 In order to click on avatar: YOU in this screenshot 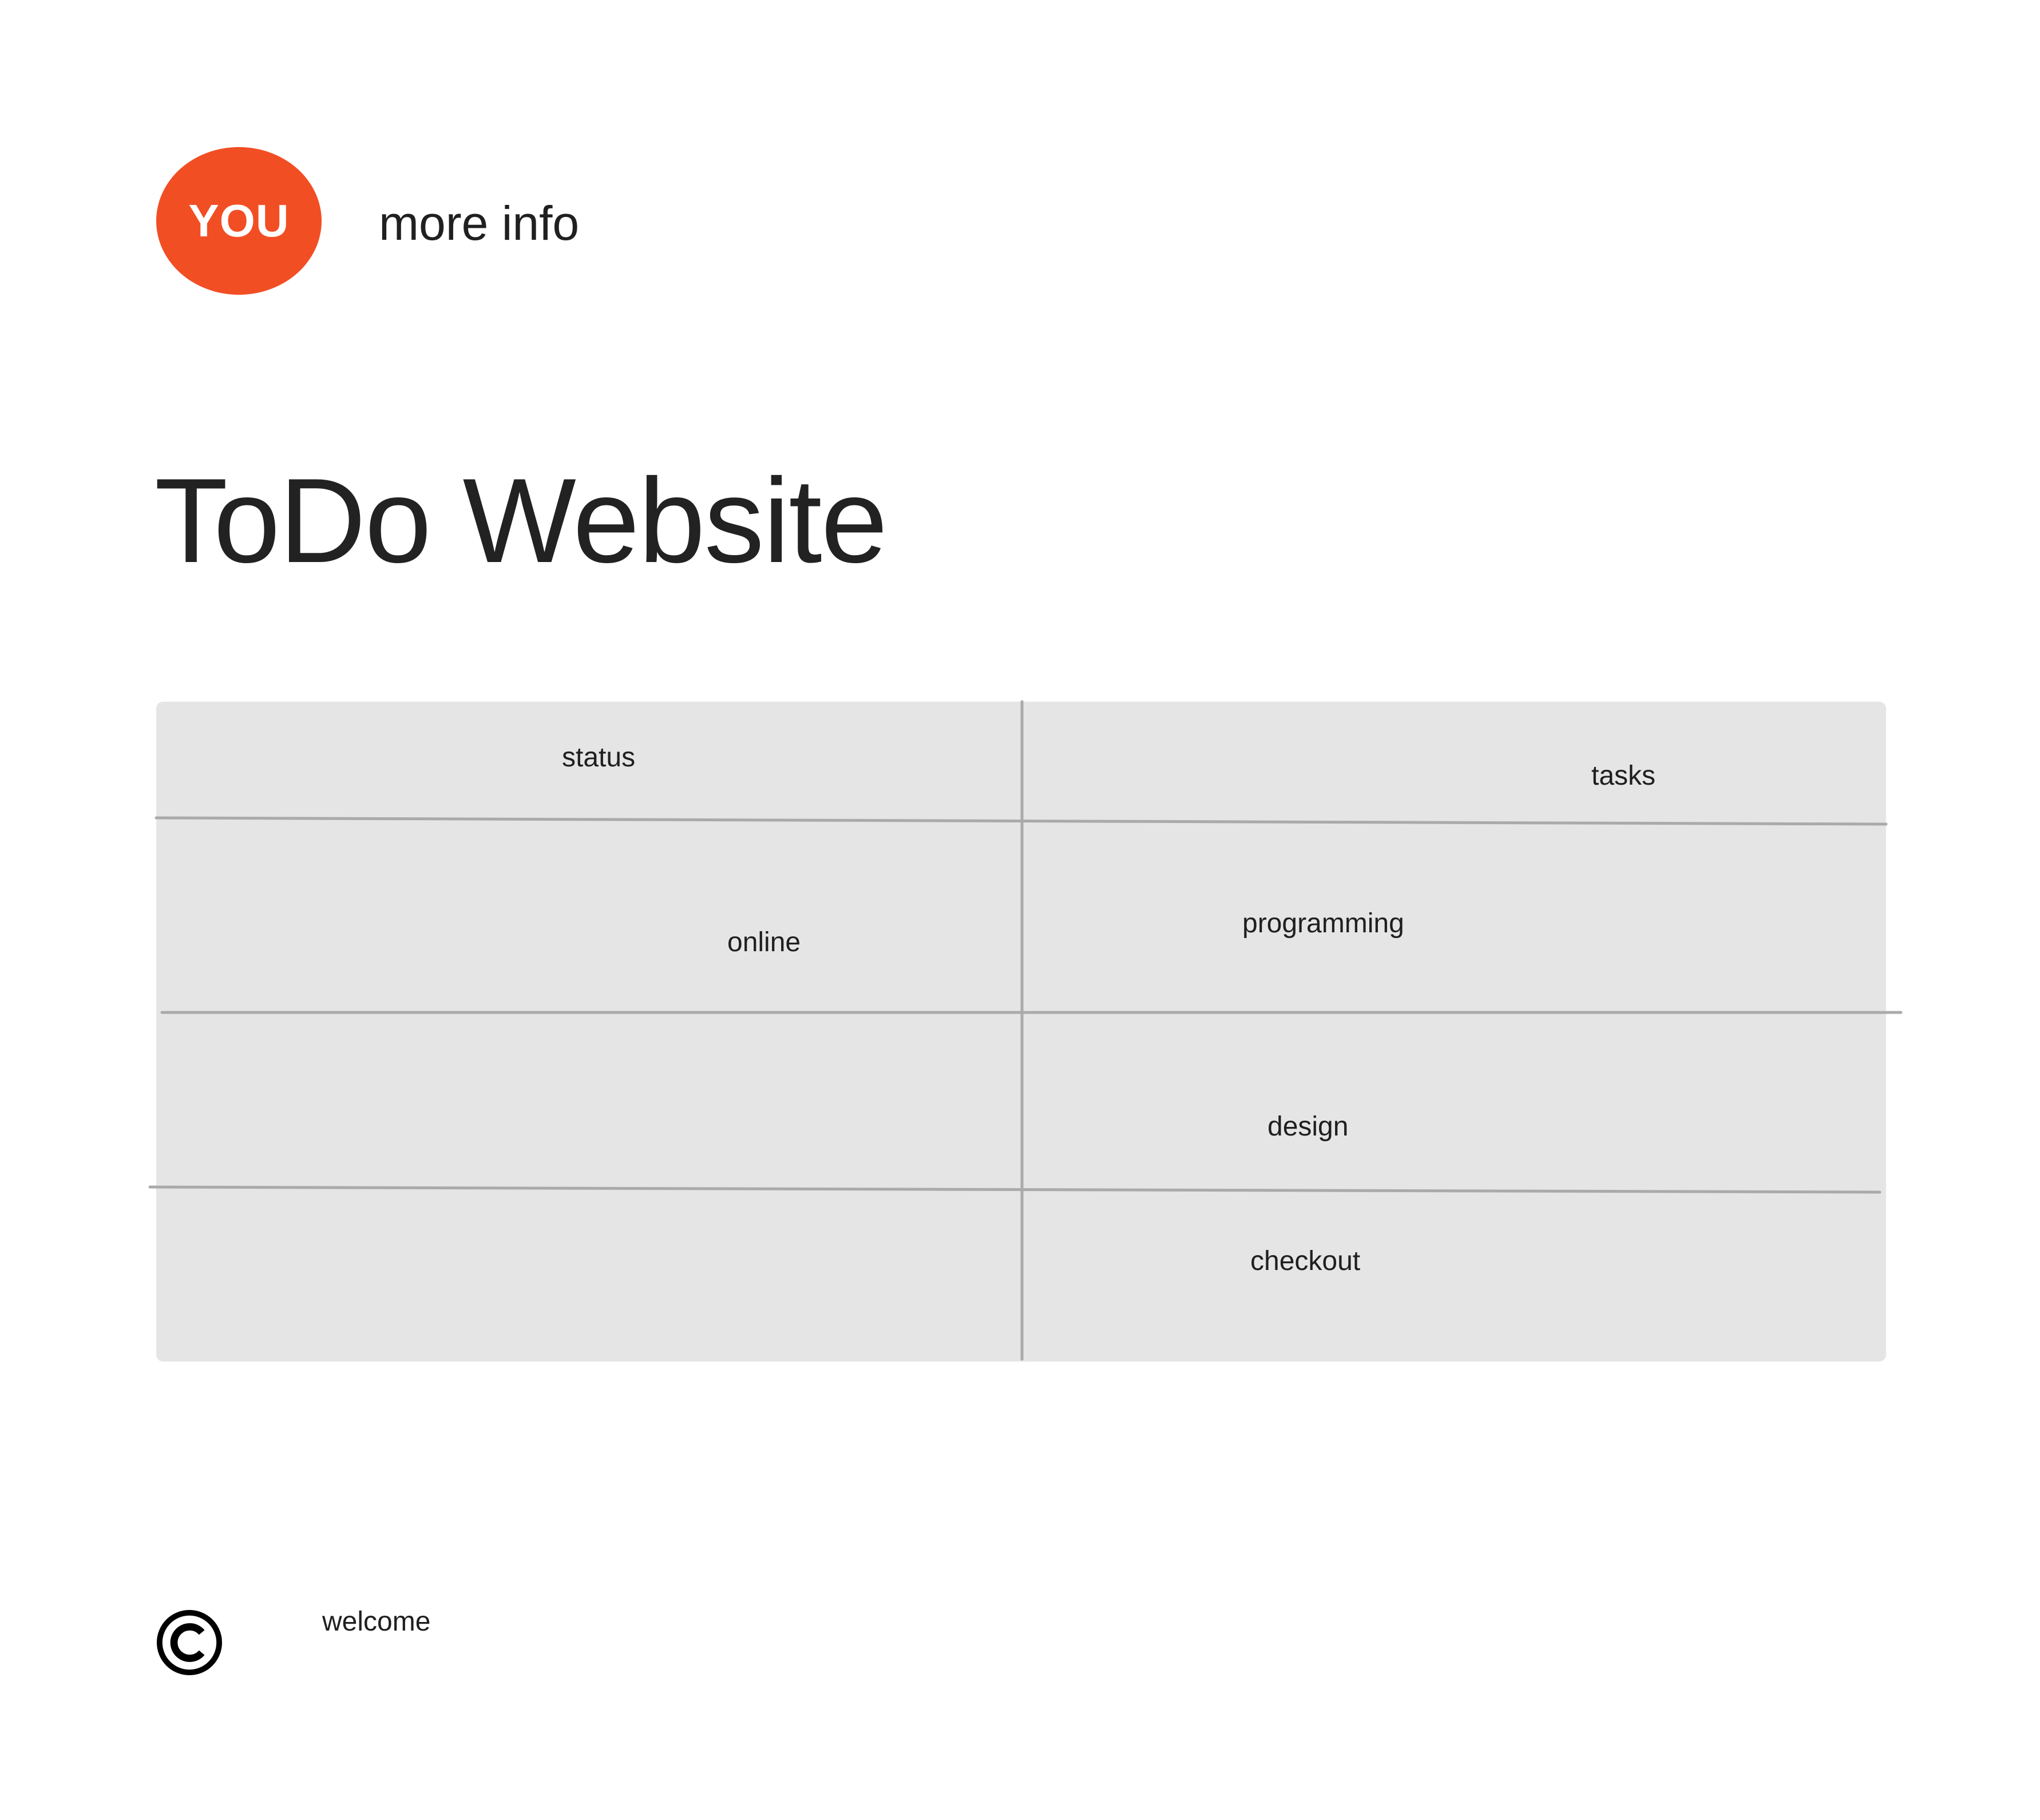, I will do `click(239, 221)`.